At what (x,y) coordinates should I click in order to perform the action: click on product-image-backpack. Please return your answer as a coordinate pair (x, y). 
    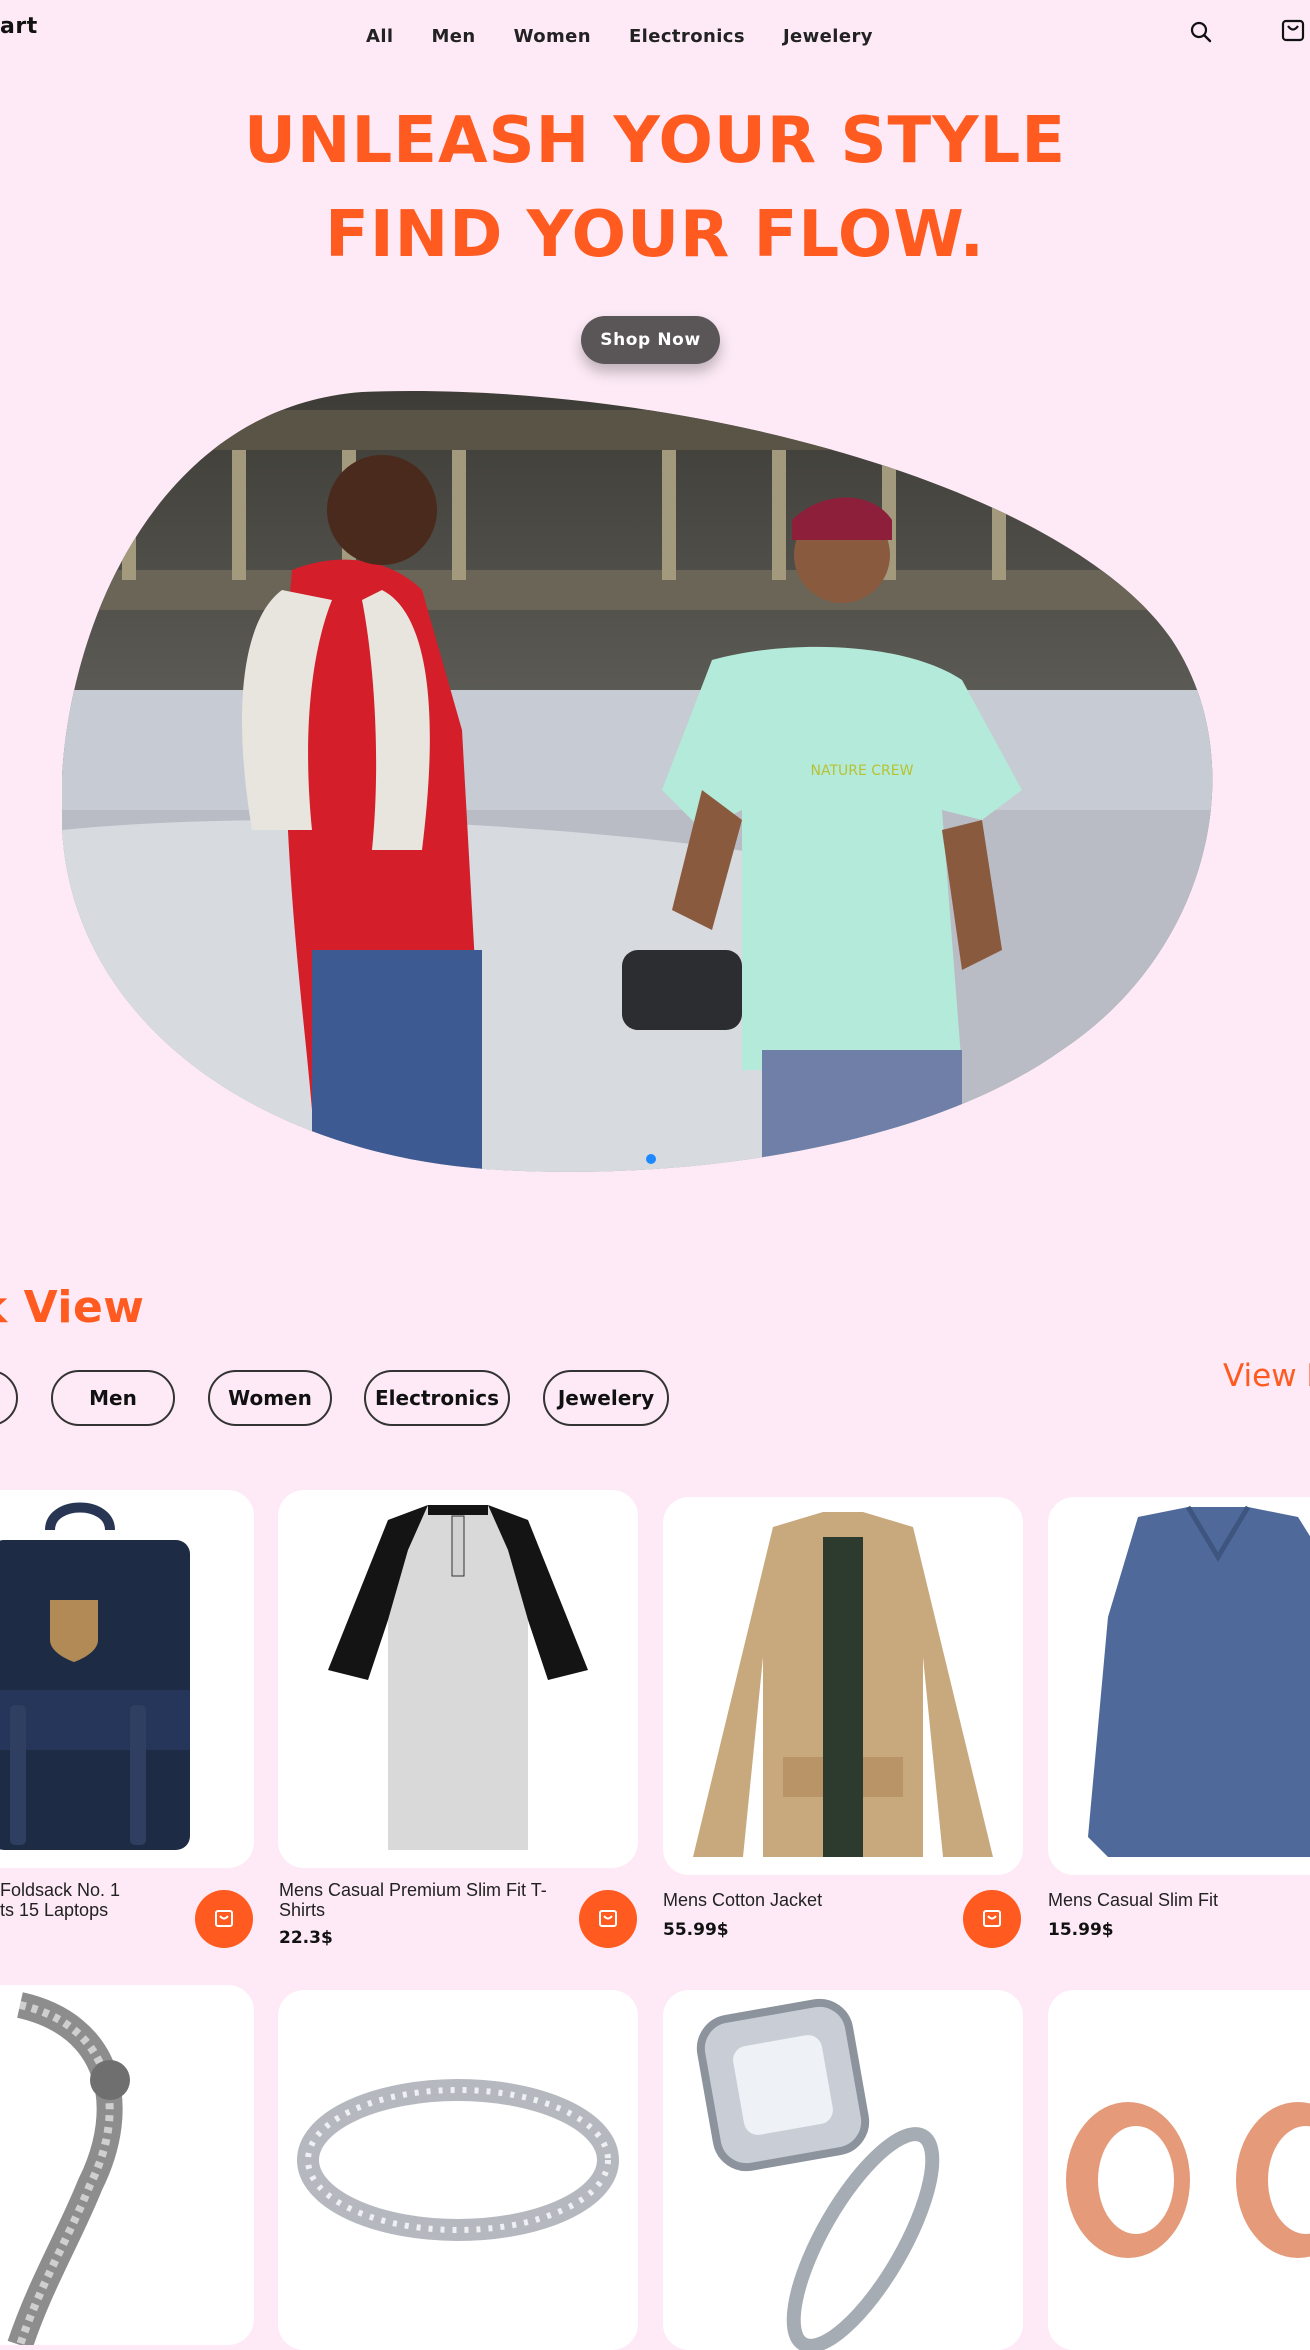
    Looking at the image, I should click on (127, 1679).